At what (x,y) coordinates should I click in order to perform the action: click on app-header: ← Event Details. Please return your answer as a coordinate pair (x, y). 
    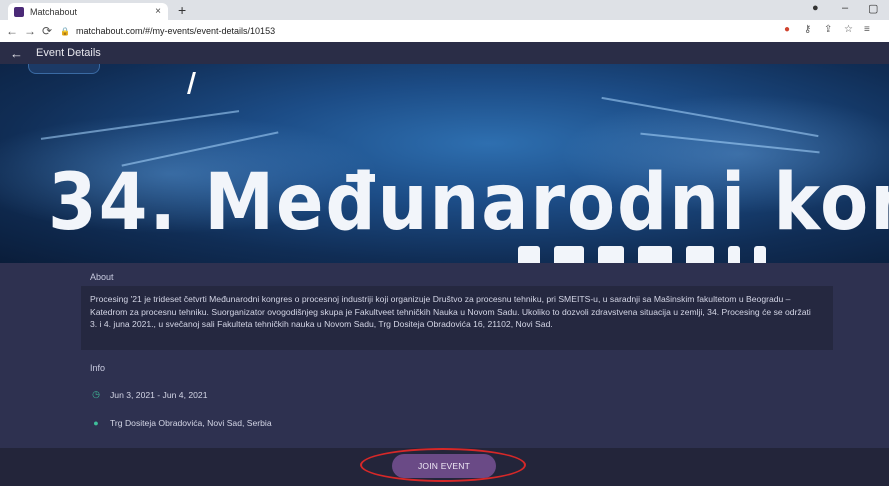
    Looking at the image, I should click on (444, 53).